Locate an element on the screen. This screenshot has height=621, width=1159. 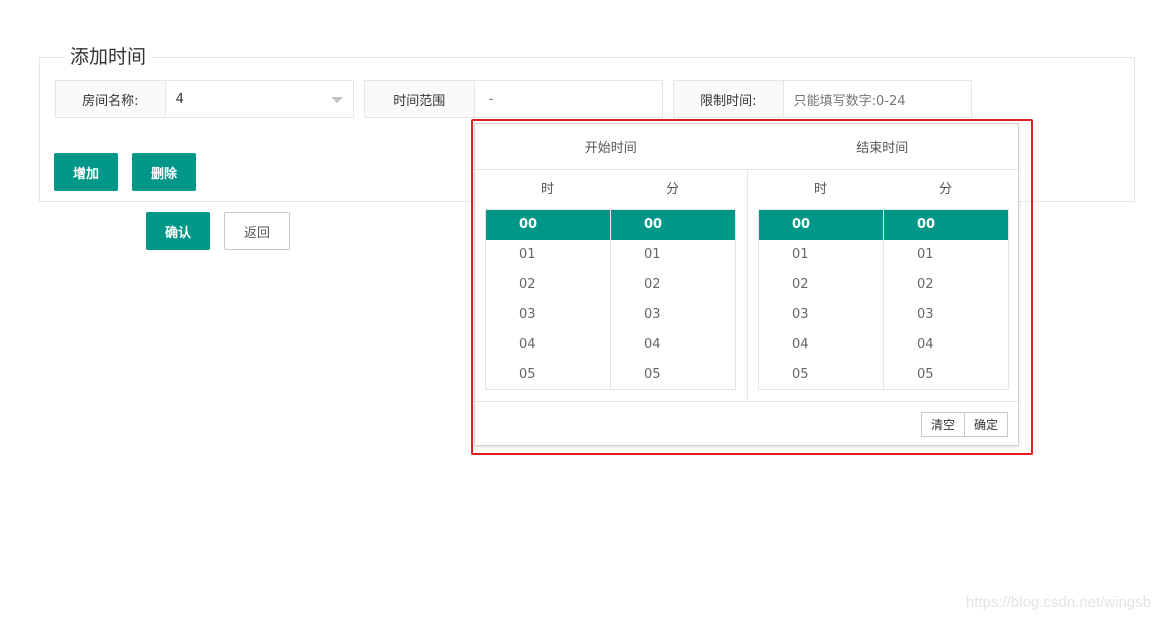
start-hour-list: 00 01 02 03 04 05 is located at coordinates (548, 299).